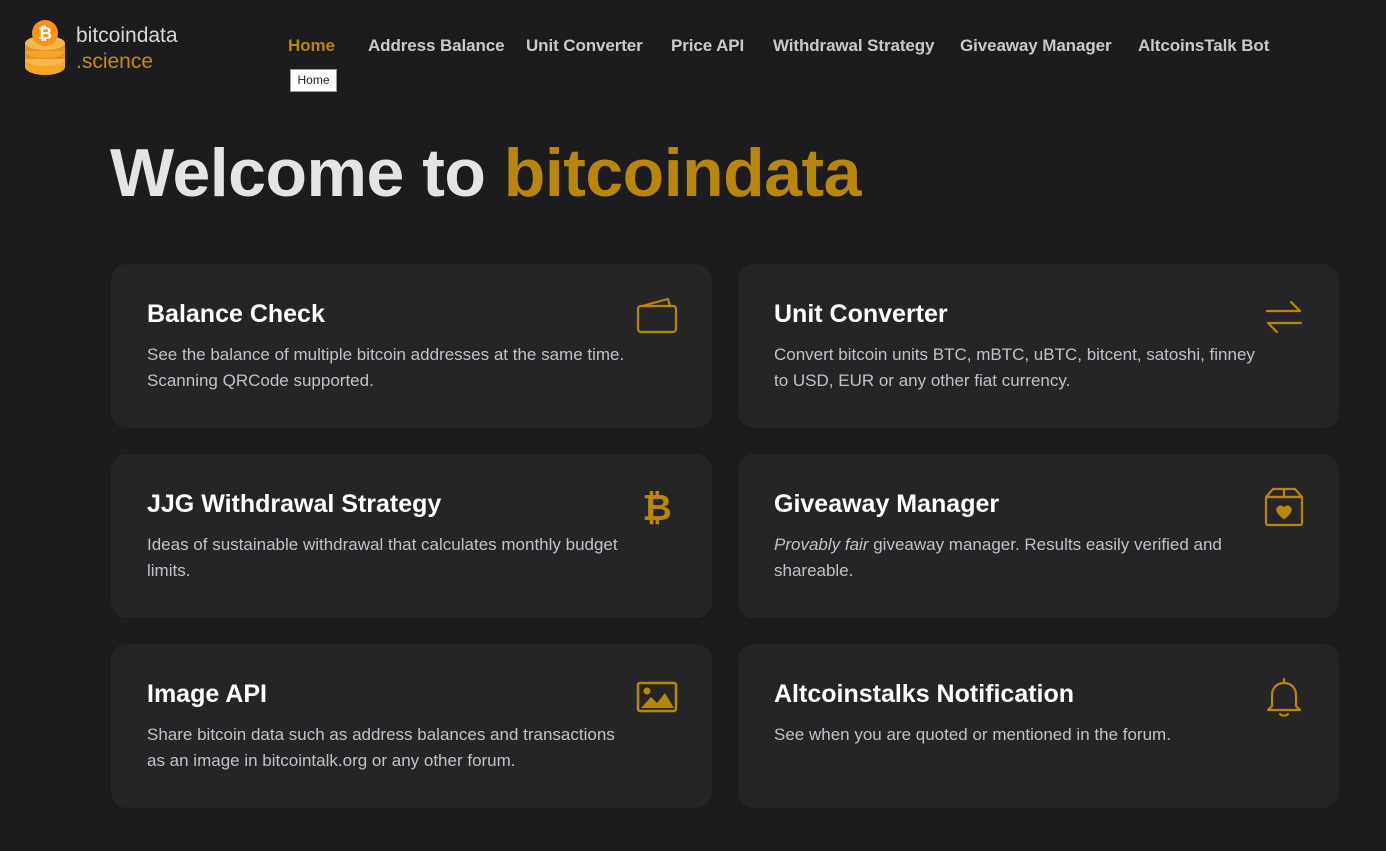 Image resolution: width=1386 pixels, height=851 pixels. Describe the element at coordinates (657, 317) in the screenshot. I see `wallet-icon` at that location.